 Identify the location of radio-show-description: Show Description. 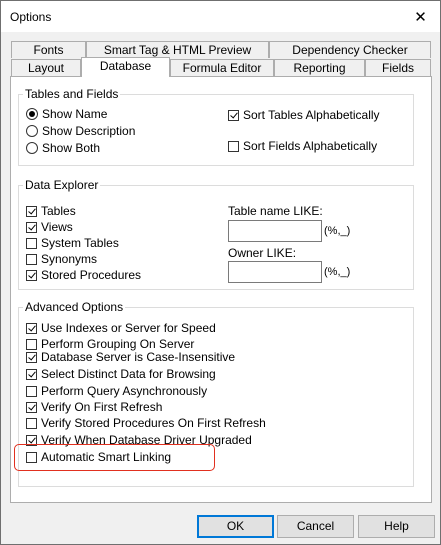
(80, 131).